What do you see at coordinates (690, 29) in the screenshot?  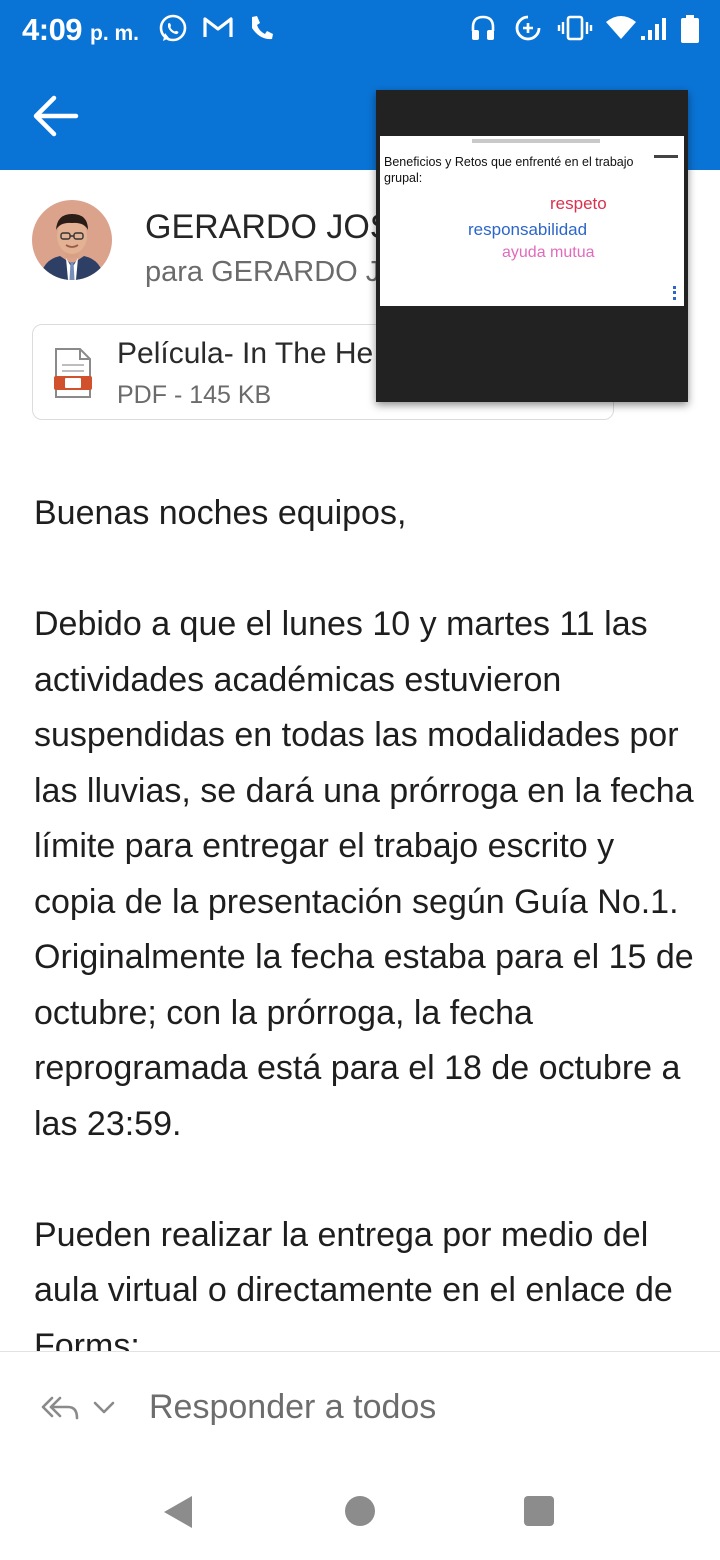 I see `battery-icon` at bounding box center [690, 29].